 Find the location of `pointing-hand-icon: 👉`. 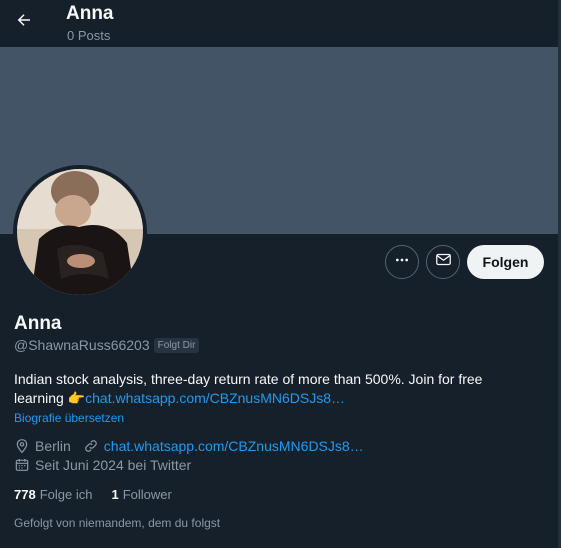

pointing-hand-icon: 👉 is located at coordinates (76, 398).